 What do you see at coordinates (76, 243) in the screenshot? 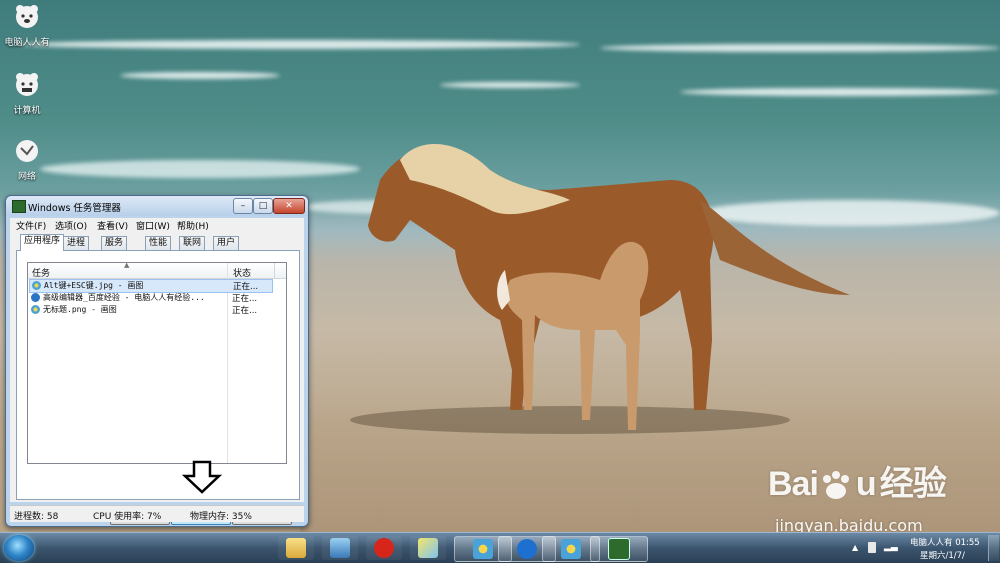
I see `tab-processes: 进程` at bounding box center [76, 243].